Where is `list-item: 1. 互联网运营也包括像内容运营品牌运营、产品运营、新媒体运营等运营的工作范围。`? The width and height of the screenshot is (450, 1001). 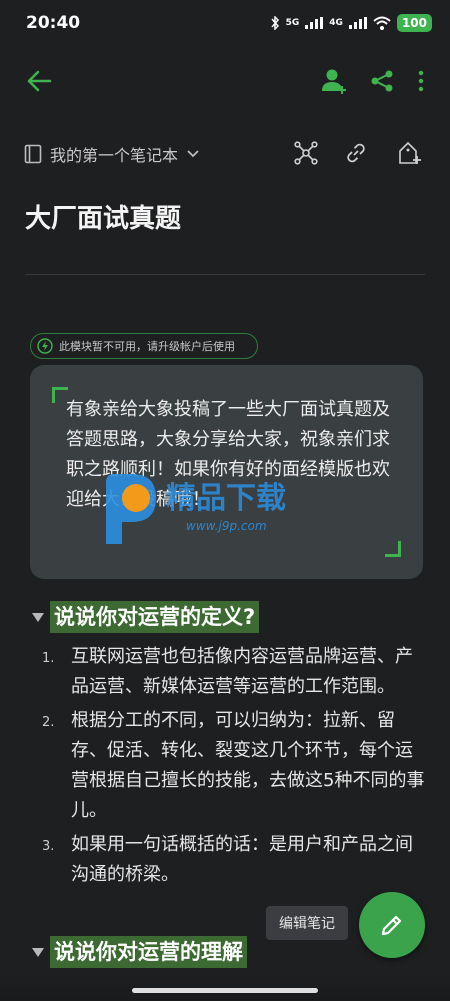
list-item: 1. 互联网运营也包括像内容运营品牌运营、产品运营、新媒体运营等运营的工作范围。 is located at coordinates (234, 672).